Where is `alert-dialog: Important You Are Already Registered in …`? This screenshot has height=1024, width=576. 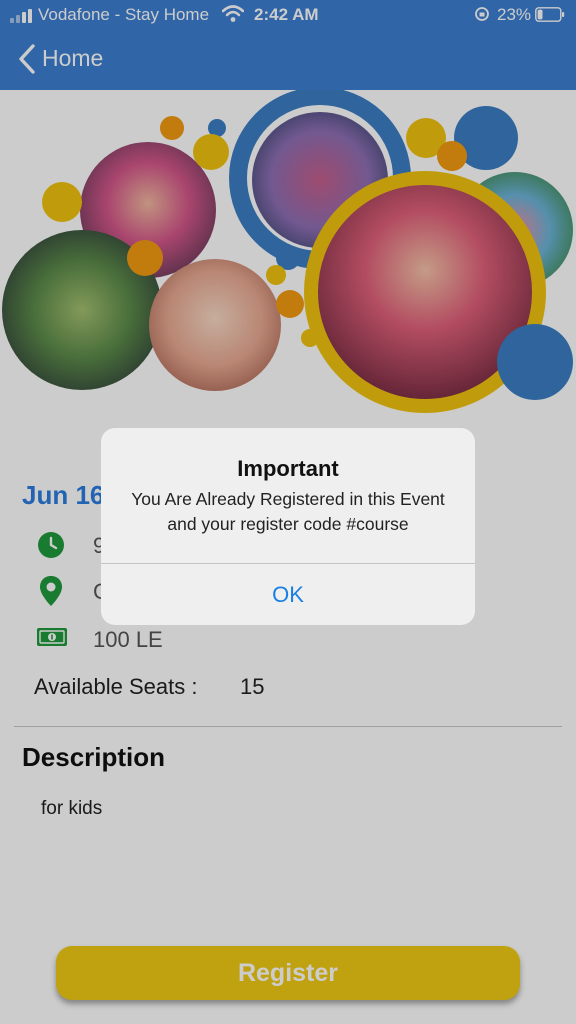 alert-dialog: Important You Are Already Registered in … is located at coordinates (288, 526).